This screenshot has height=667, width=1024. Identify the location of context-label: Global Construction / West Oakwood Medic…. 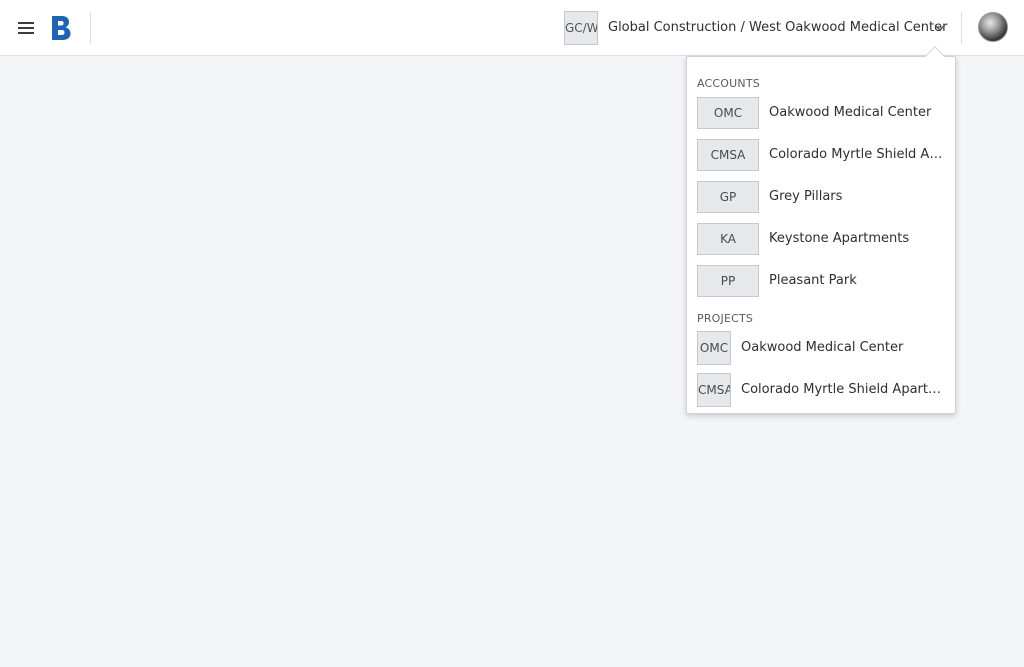
(778, 27).